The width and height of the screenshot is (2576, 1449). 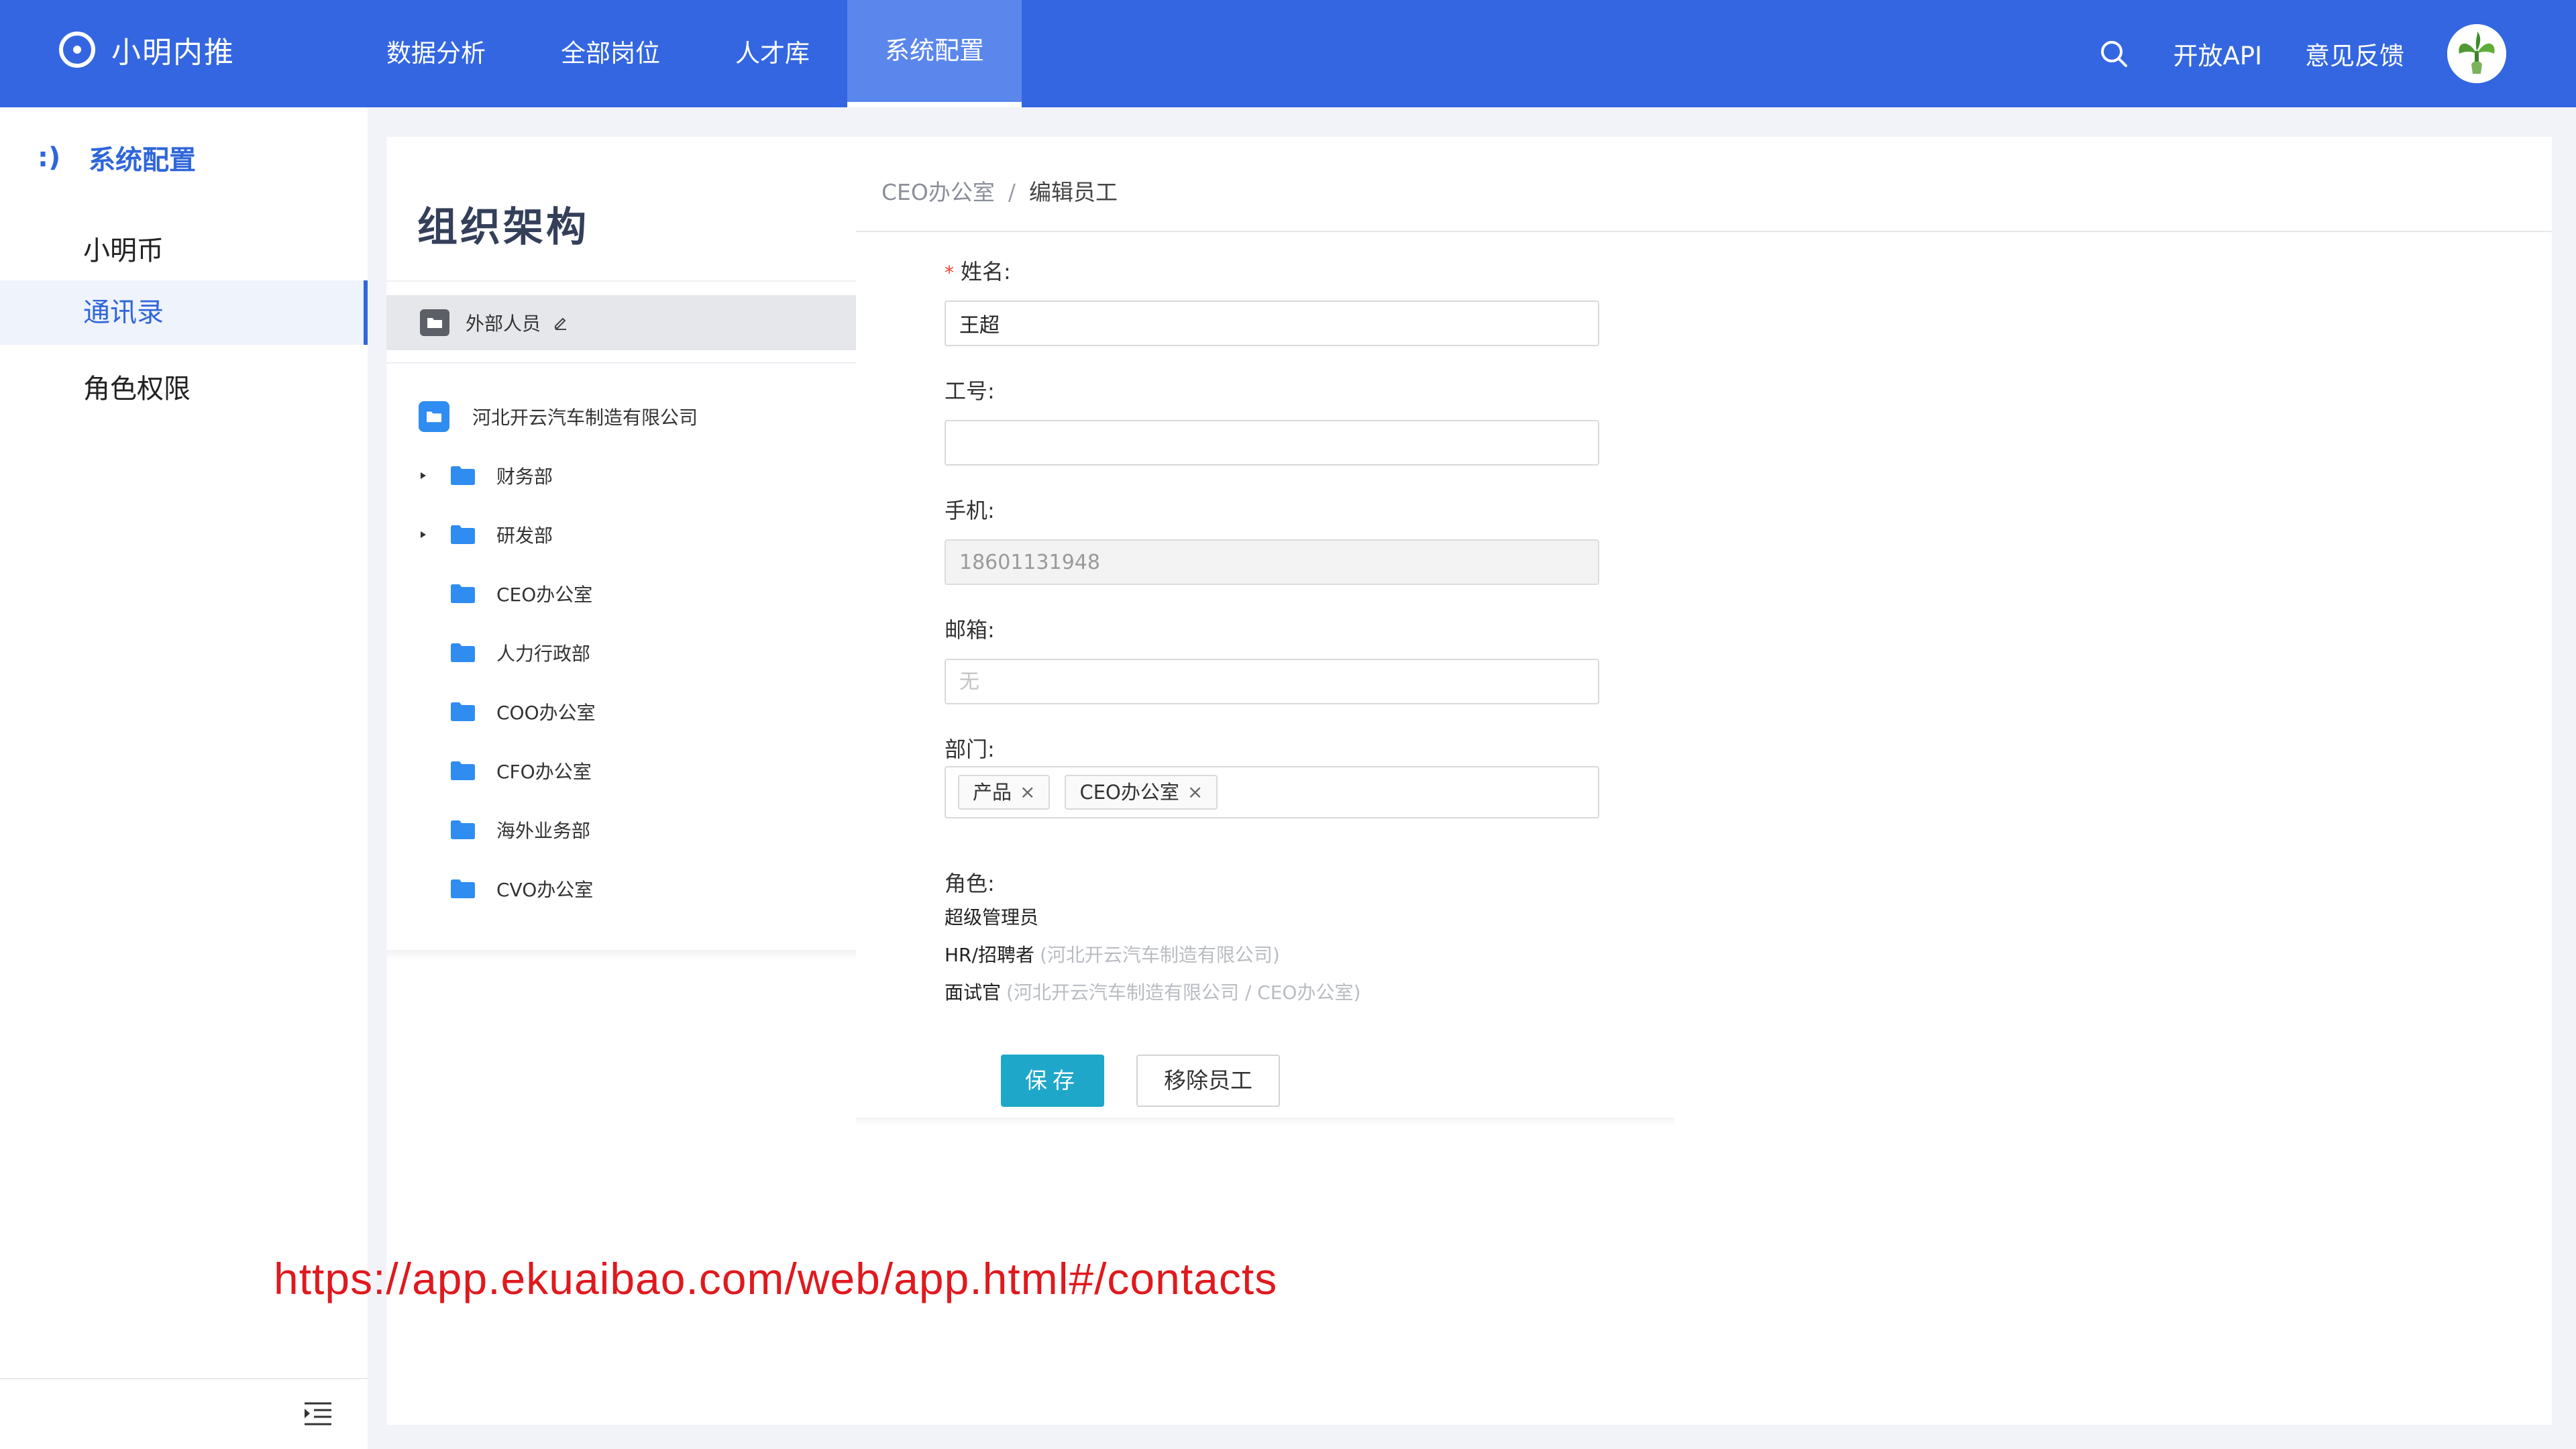 I want to click on dept-label: 海外业务部, so click(x=543, y=831).